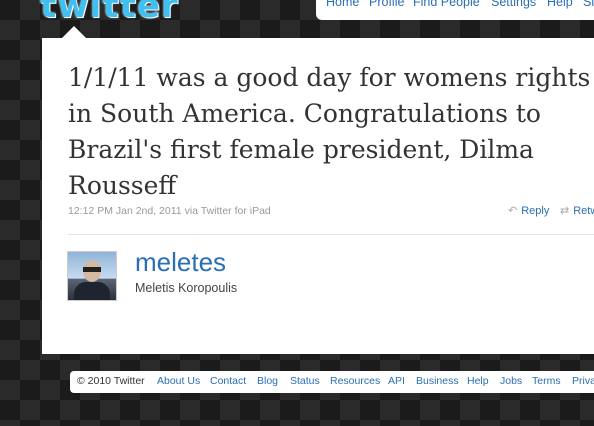 This screenshot has height=426, width=594. Describe the element at coordinates (109, 13) in the screenshot. I see `twitter-logo: twitter` at that location.